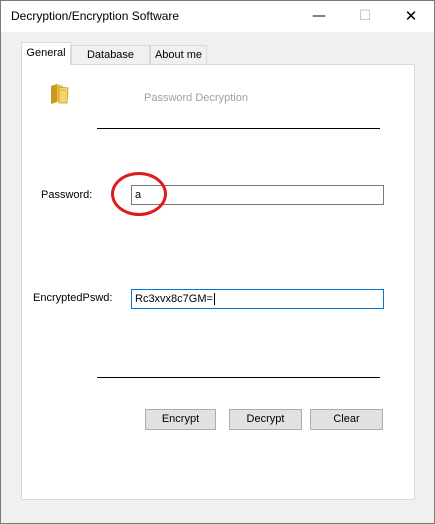 The width and height of the screenshot is (435, 524). What do you see at coordinates (138, 195) in the screenshot?
I see `password-value: a` at bounding box center [138, 195].